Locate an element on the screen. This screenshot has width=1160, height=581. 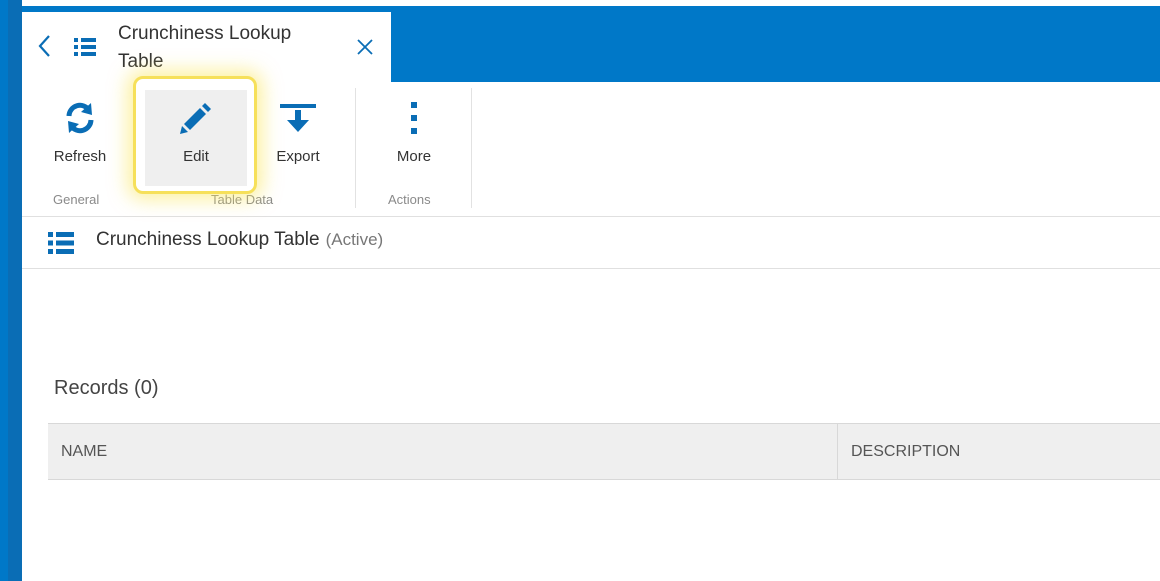
document-tab: Crunchiness Lookup Table is located at coordinates (206, 47).